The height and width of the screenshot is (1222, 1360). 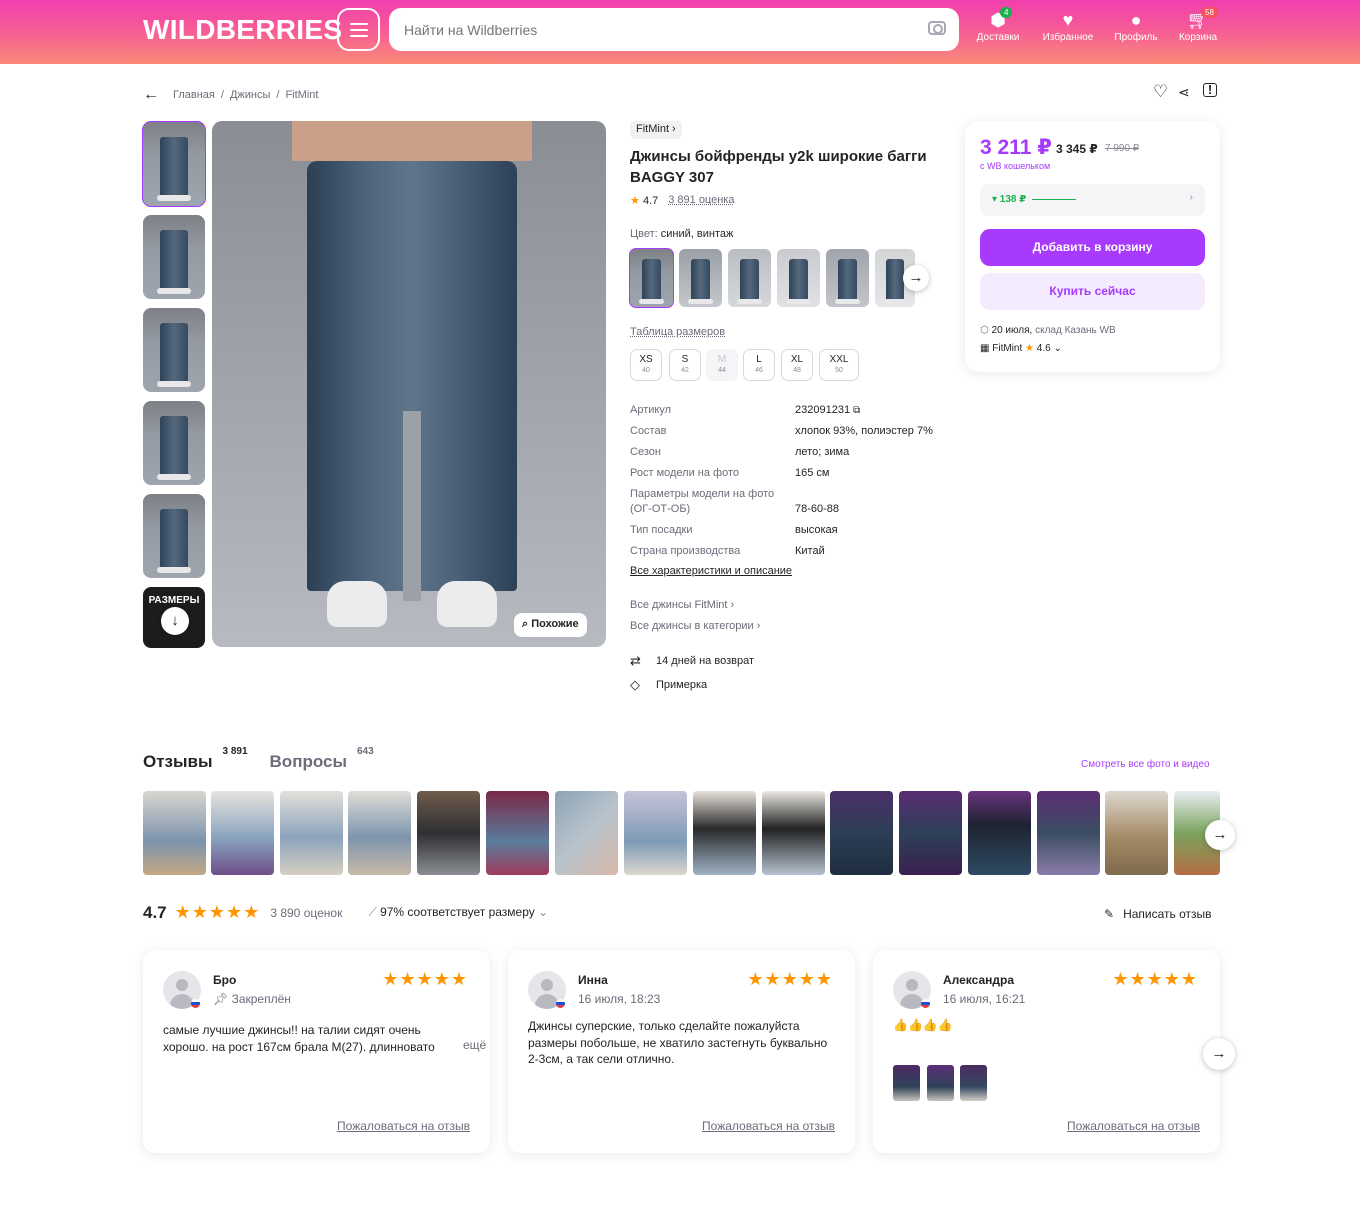 I want to click on deliveries-button: ⬢ 4 Доставки, so click(x=998, y=25).